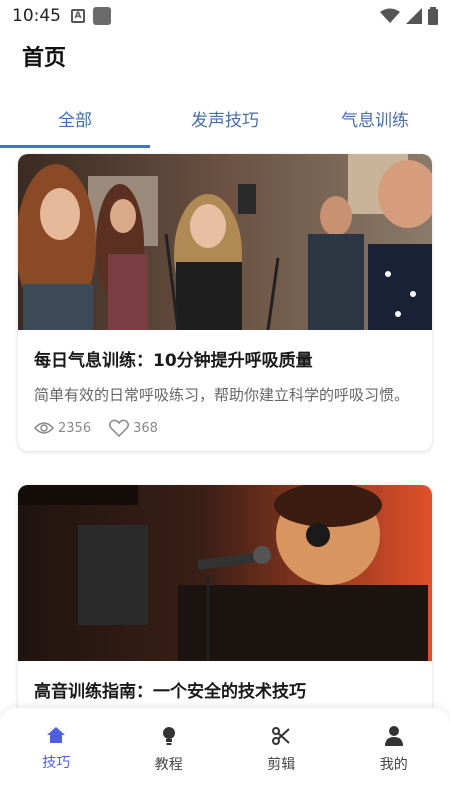  I want to click on wifi-icon, so click(390, 15).